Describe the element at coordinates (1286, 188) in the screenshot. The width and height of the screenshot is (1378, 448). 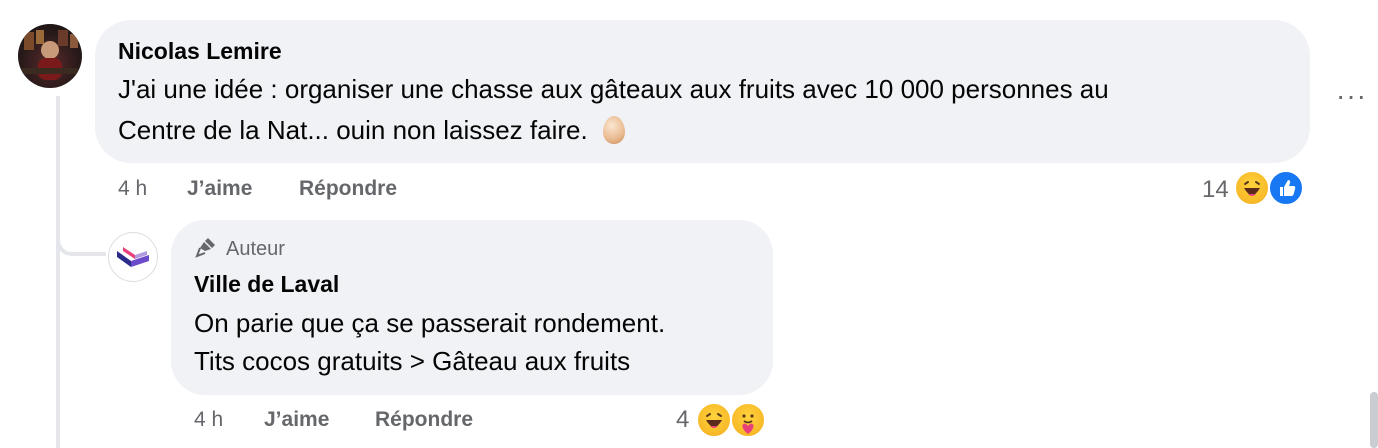
I see `like-reaction-icon` at that location.